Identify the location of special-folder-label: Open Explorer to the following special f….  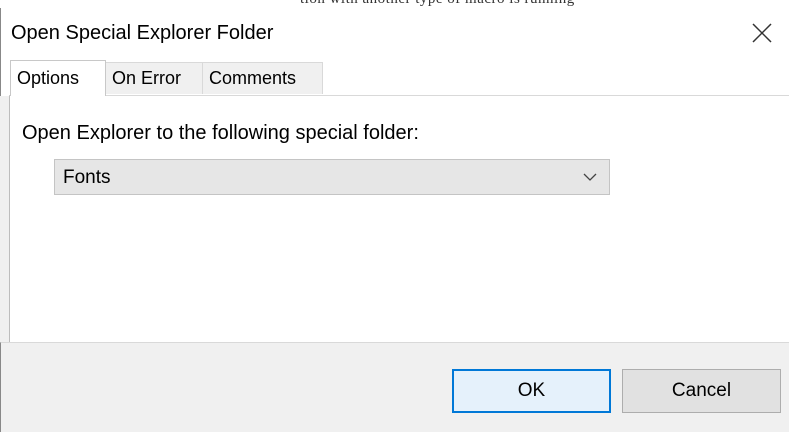
(220, 133).